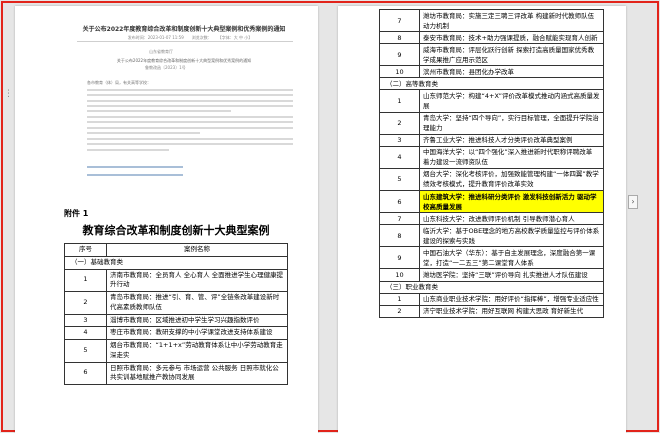  I want to click on table-row: 10 潍坊医学院：坚持“三联”评价导向 扎实推进人才队伍建设, so click(491, 275).